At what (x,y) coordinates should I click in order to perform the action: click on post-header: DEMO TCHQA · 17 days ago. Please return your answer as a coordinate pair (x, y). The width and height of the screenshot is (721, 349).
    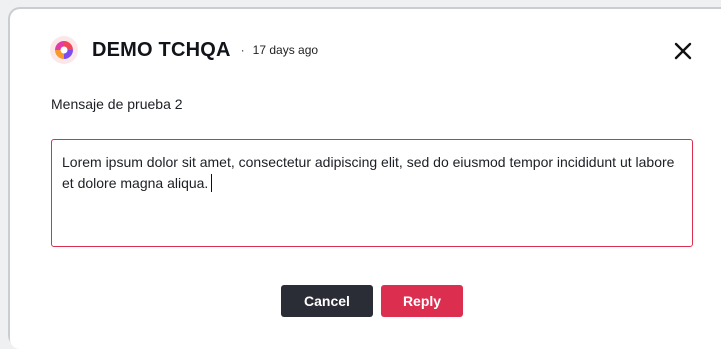
    Looking at the image, I should click on (184, 50).